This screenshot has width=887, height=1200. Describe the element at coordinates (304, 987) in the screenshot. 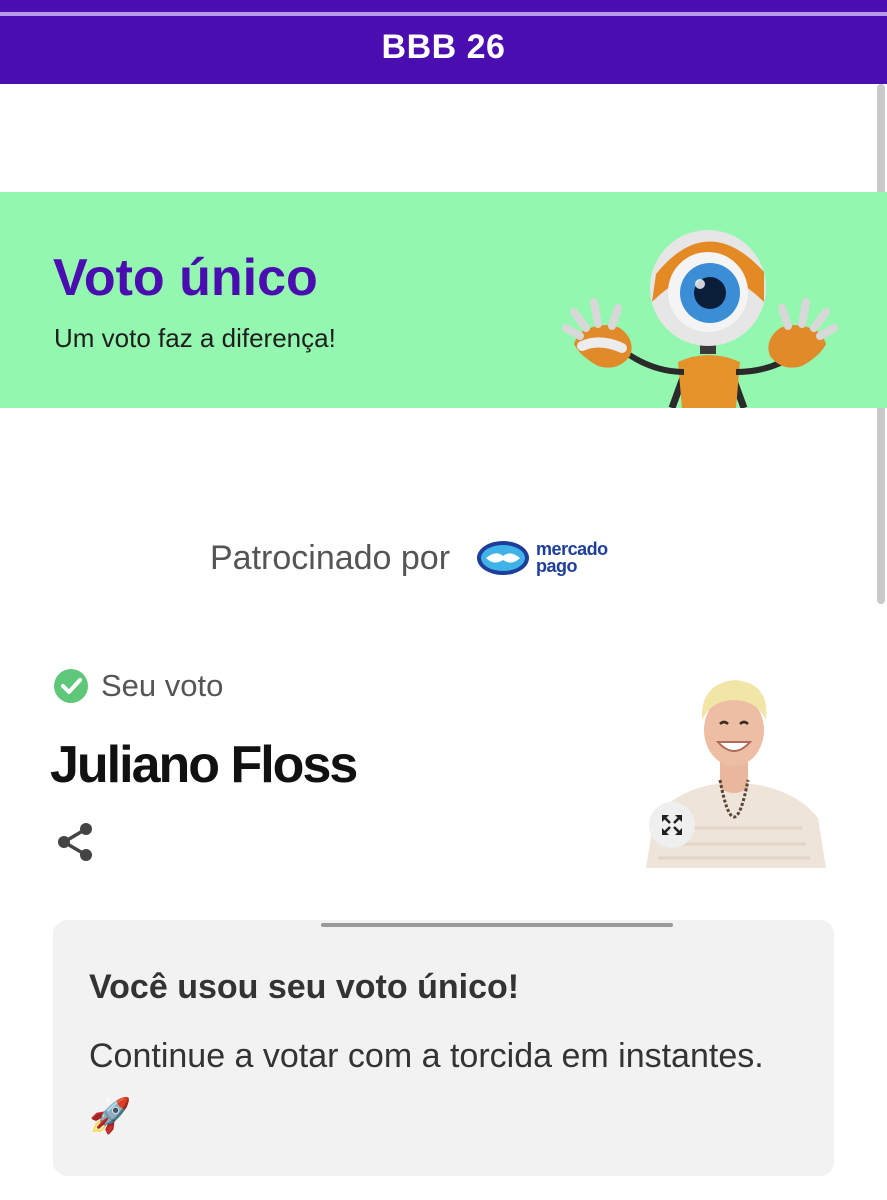

I see `info-card-title: Você usou seu voto único!` at that location.